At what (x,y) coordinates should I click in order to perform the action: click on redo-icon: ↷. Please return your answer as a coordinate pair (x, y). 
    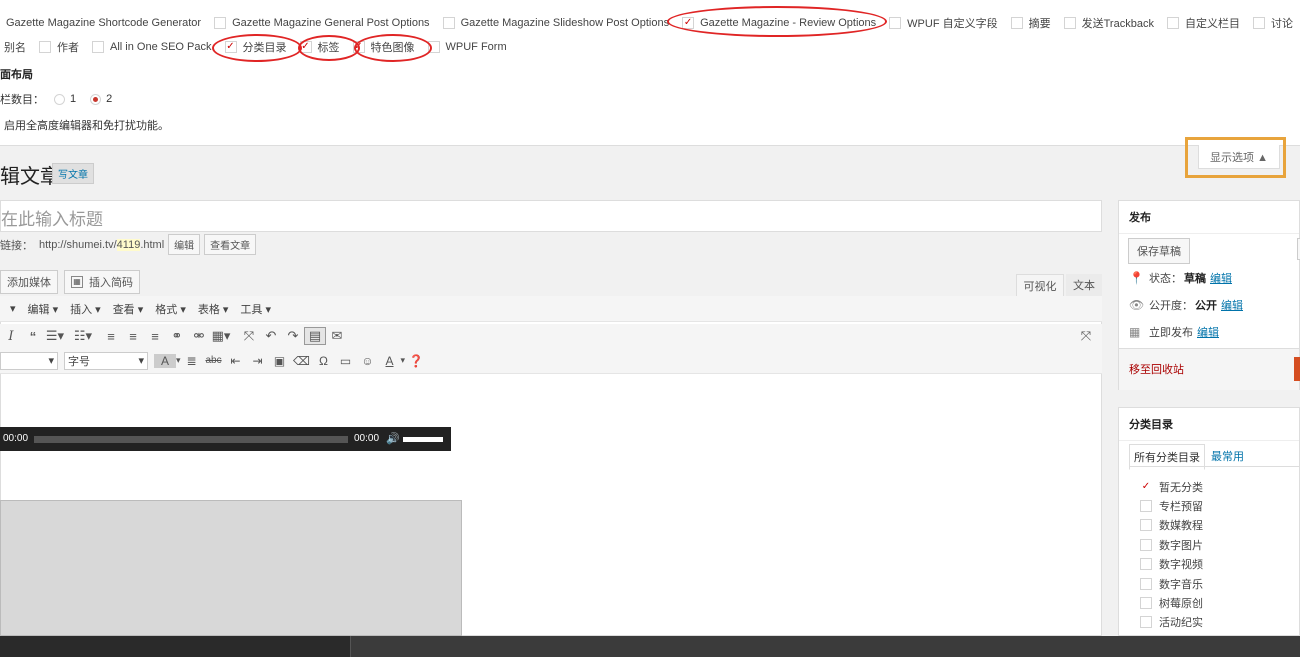
    Looking at the image, I should click on (293, 336).